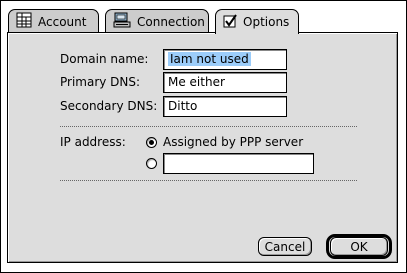 The width and height of the screenshot is (407, 273). What do you see at coordinates (93, 142) in the screenshot?
I see `ip-address-label: IP address:` at bounding box center [93, 142].